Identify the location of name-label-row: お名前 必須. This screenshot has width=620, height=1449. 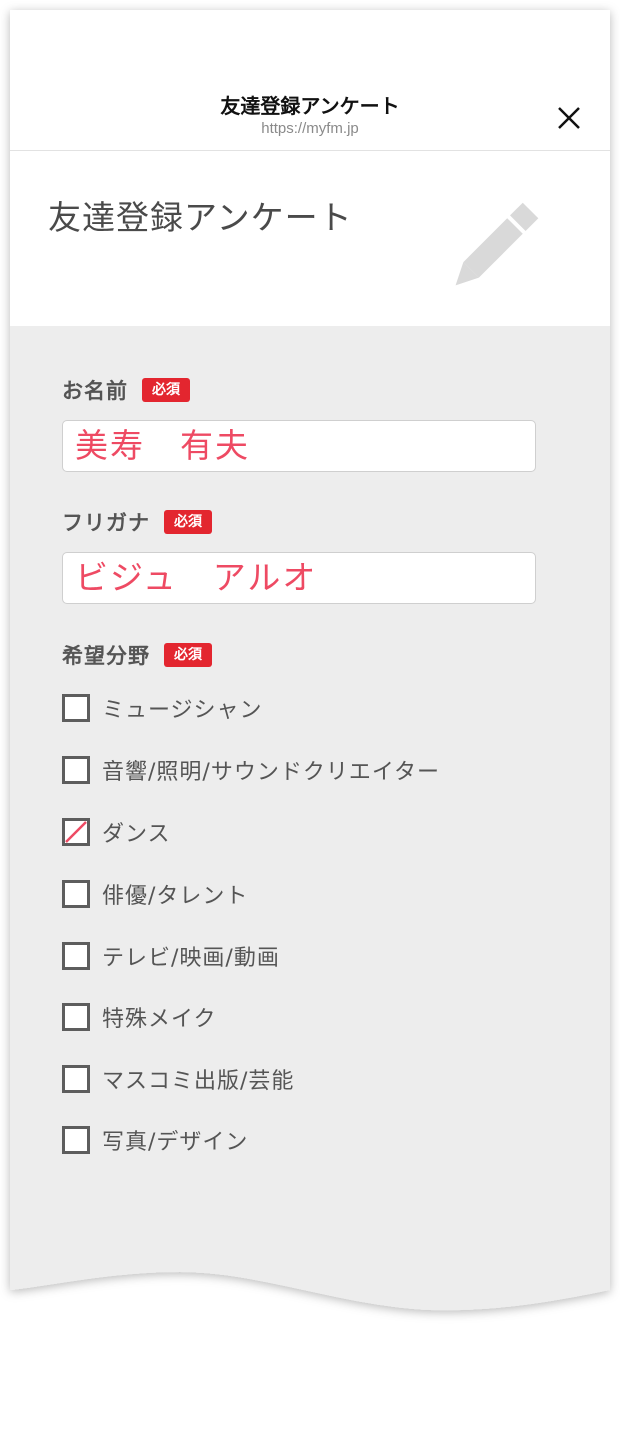
(126, 390).